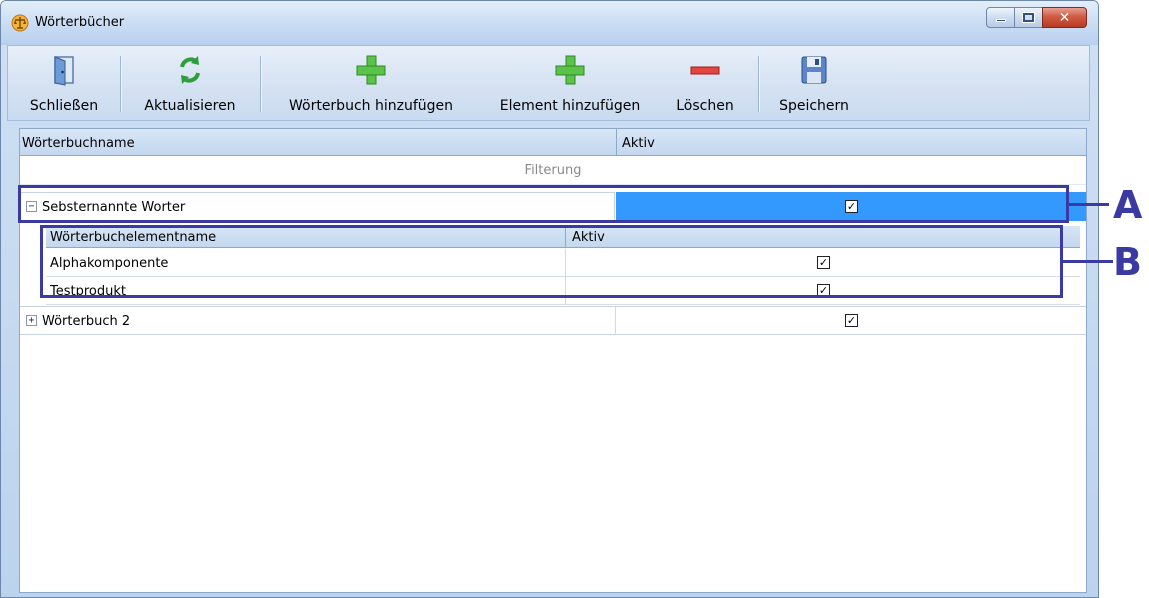 The image size is (1149, 598). What do you see at coordinates (86, 321) in the screenshot?
I see `dictionary-name: Wörterbuch 2` at bounding box center [86, 321].